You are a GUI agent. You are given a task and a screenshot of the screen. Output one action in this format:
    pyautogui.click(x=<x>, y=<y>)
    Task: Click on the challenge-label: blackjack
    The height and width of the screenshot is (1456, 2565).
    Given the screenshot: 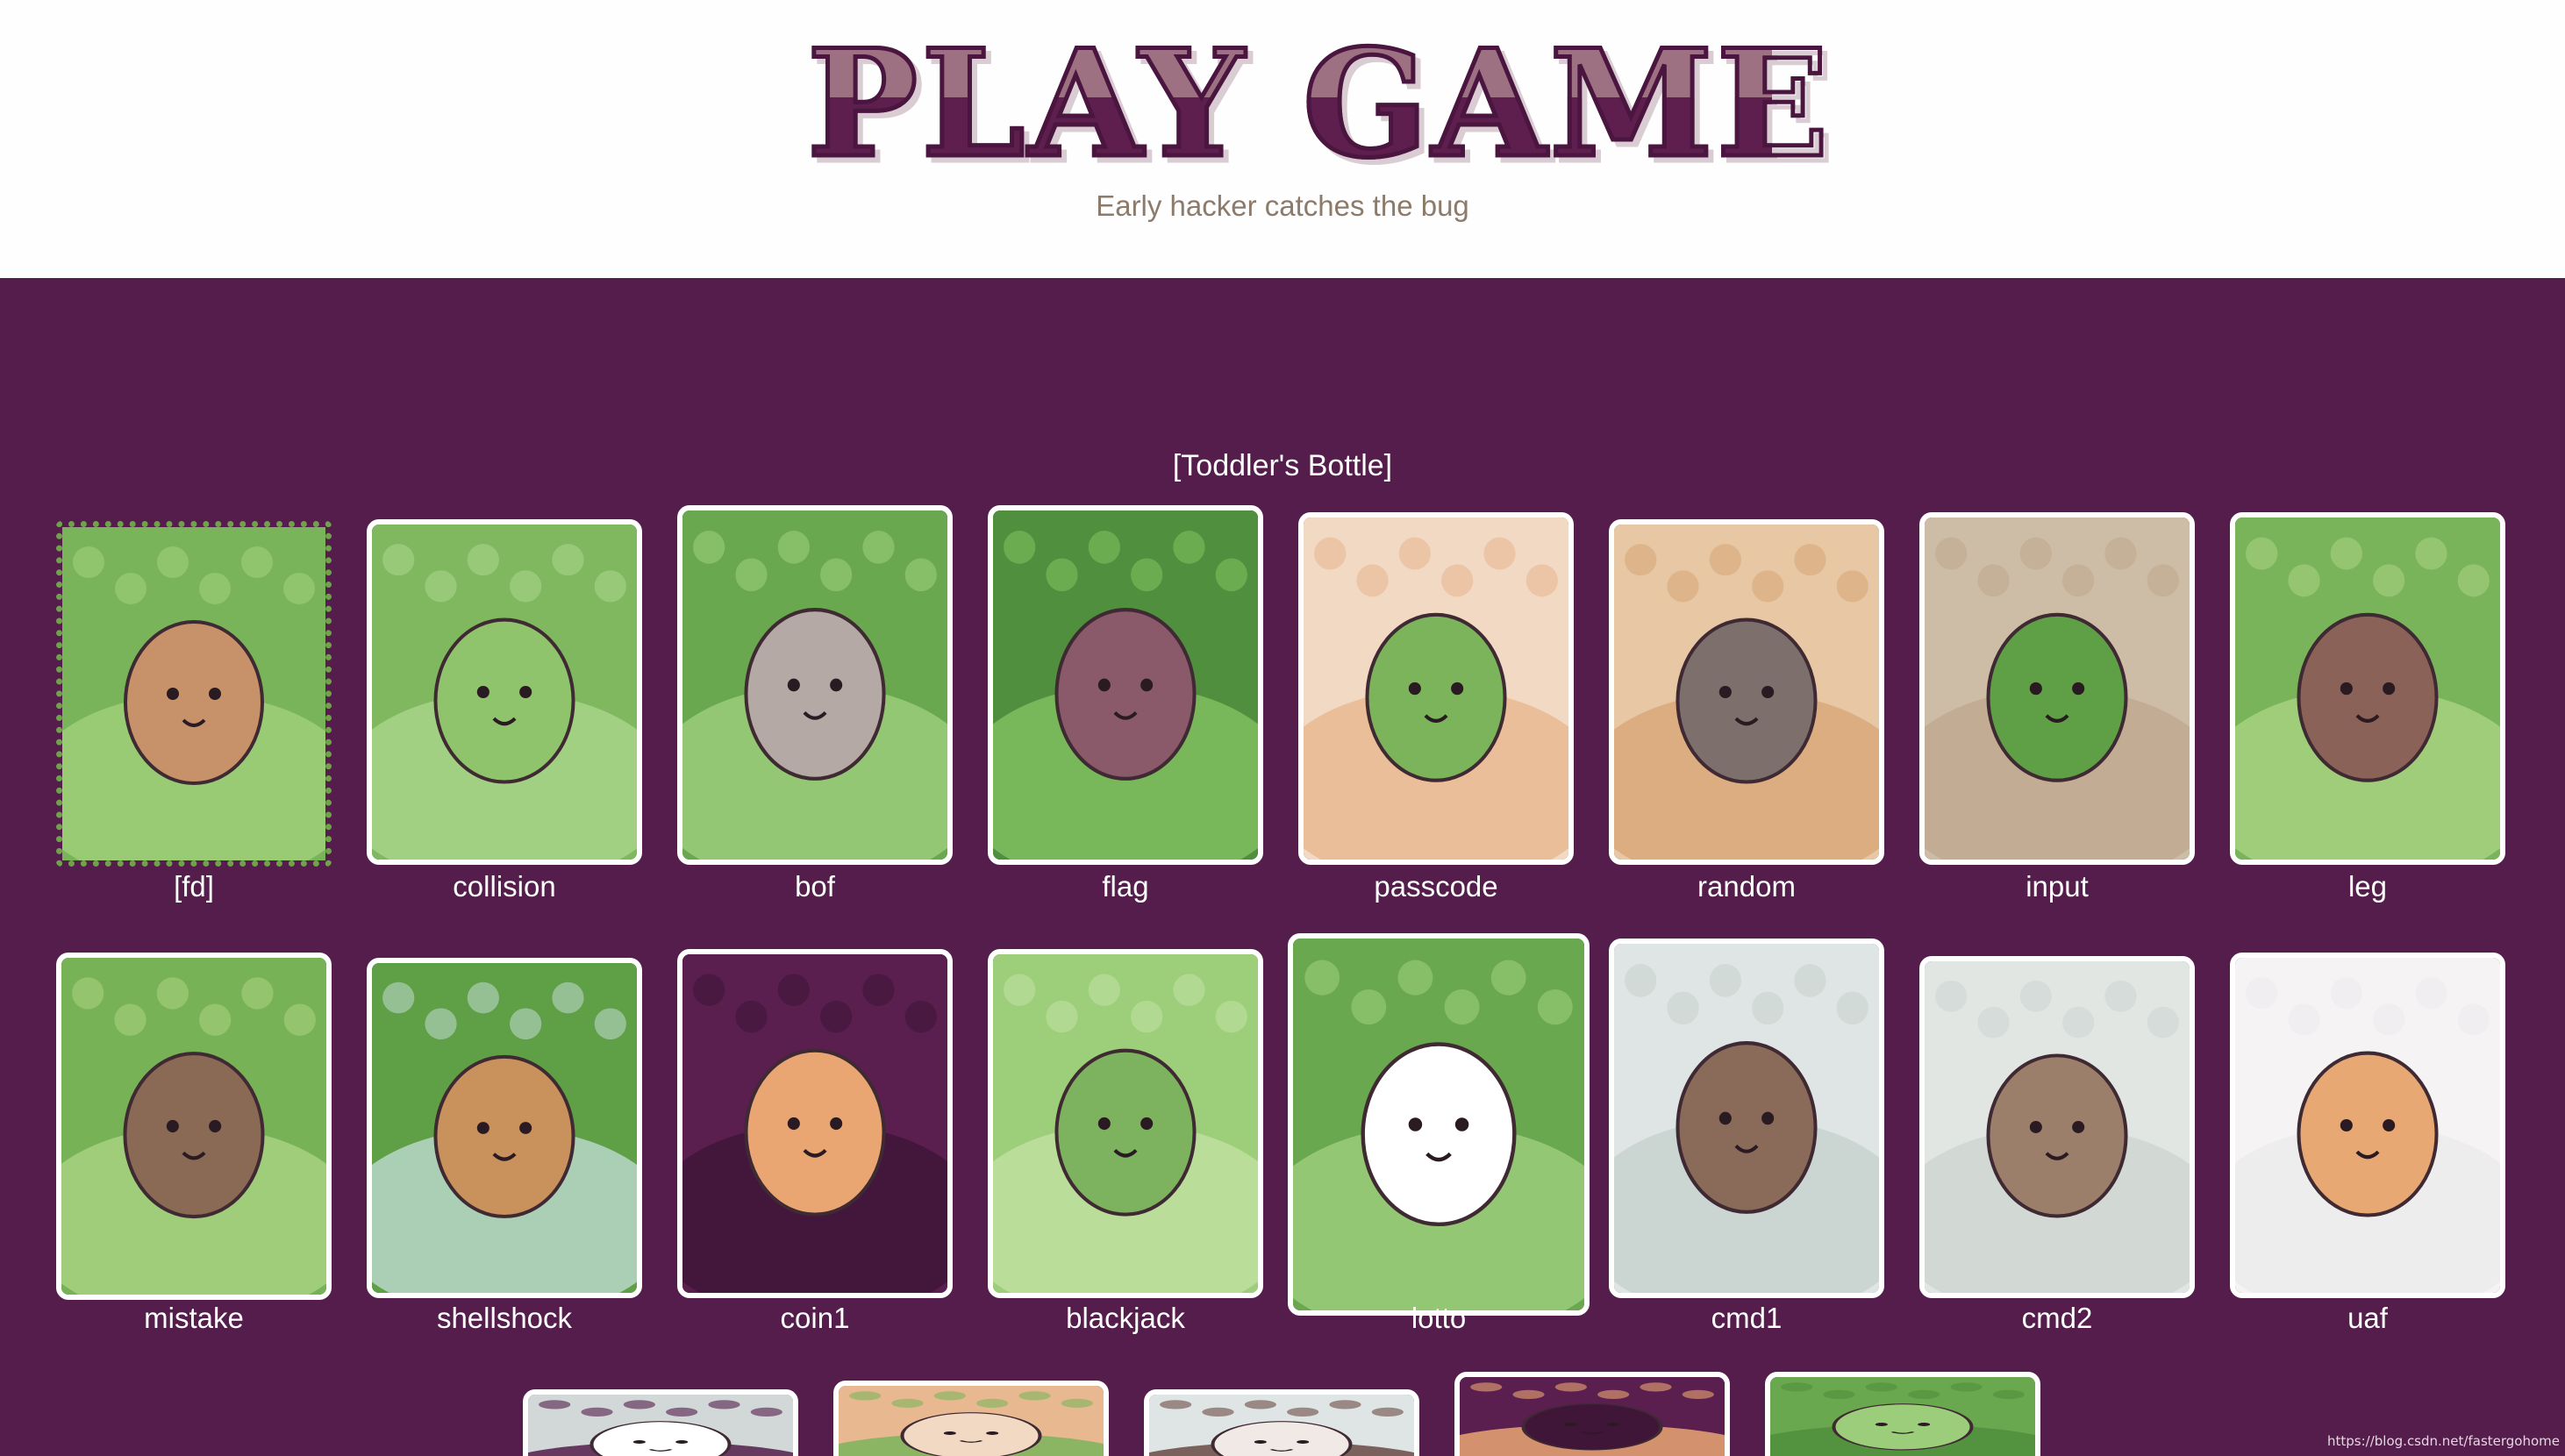 What is the action you would take?
    pyautogui.click(x=1125, y=1318)
    